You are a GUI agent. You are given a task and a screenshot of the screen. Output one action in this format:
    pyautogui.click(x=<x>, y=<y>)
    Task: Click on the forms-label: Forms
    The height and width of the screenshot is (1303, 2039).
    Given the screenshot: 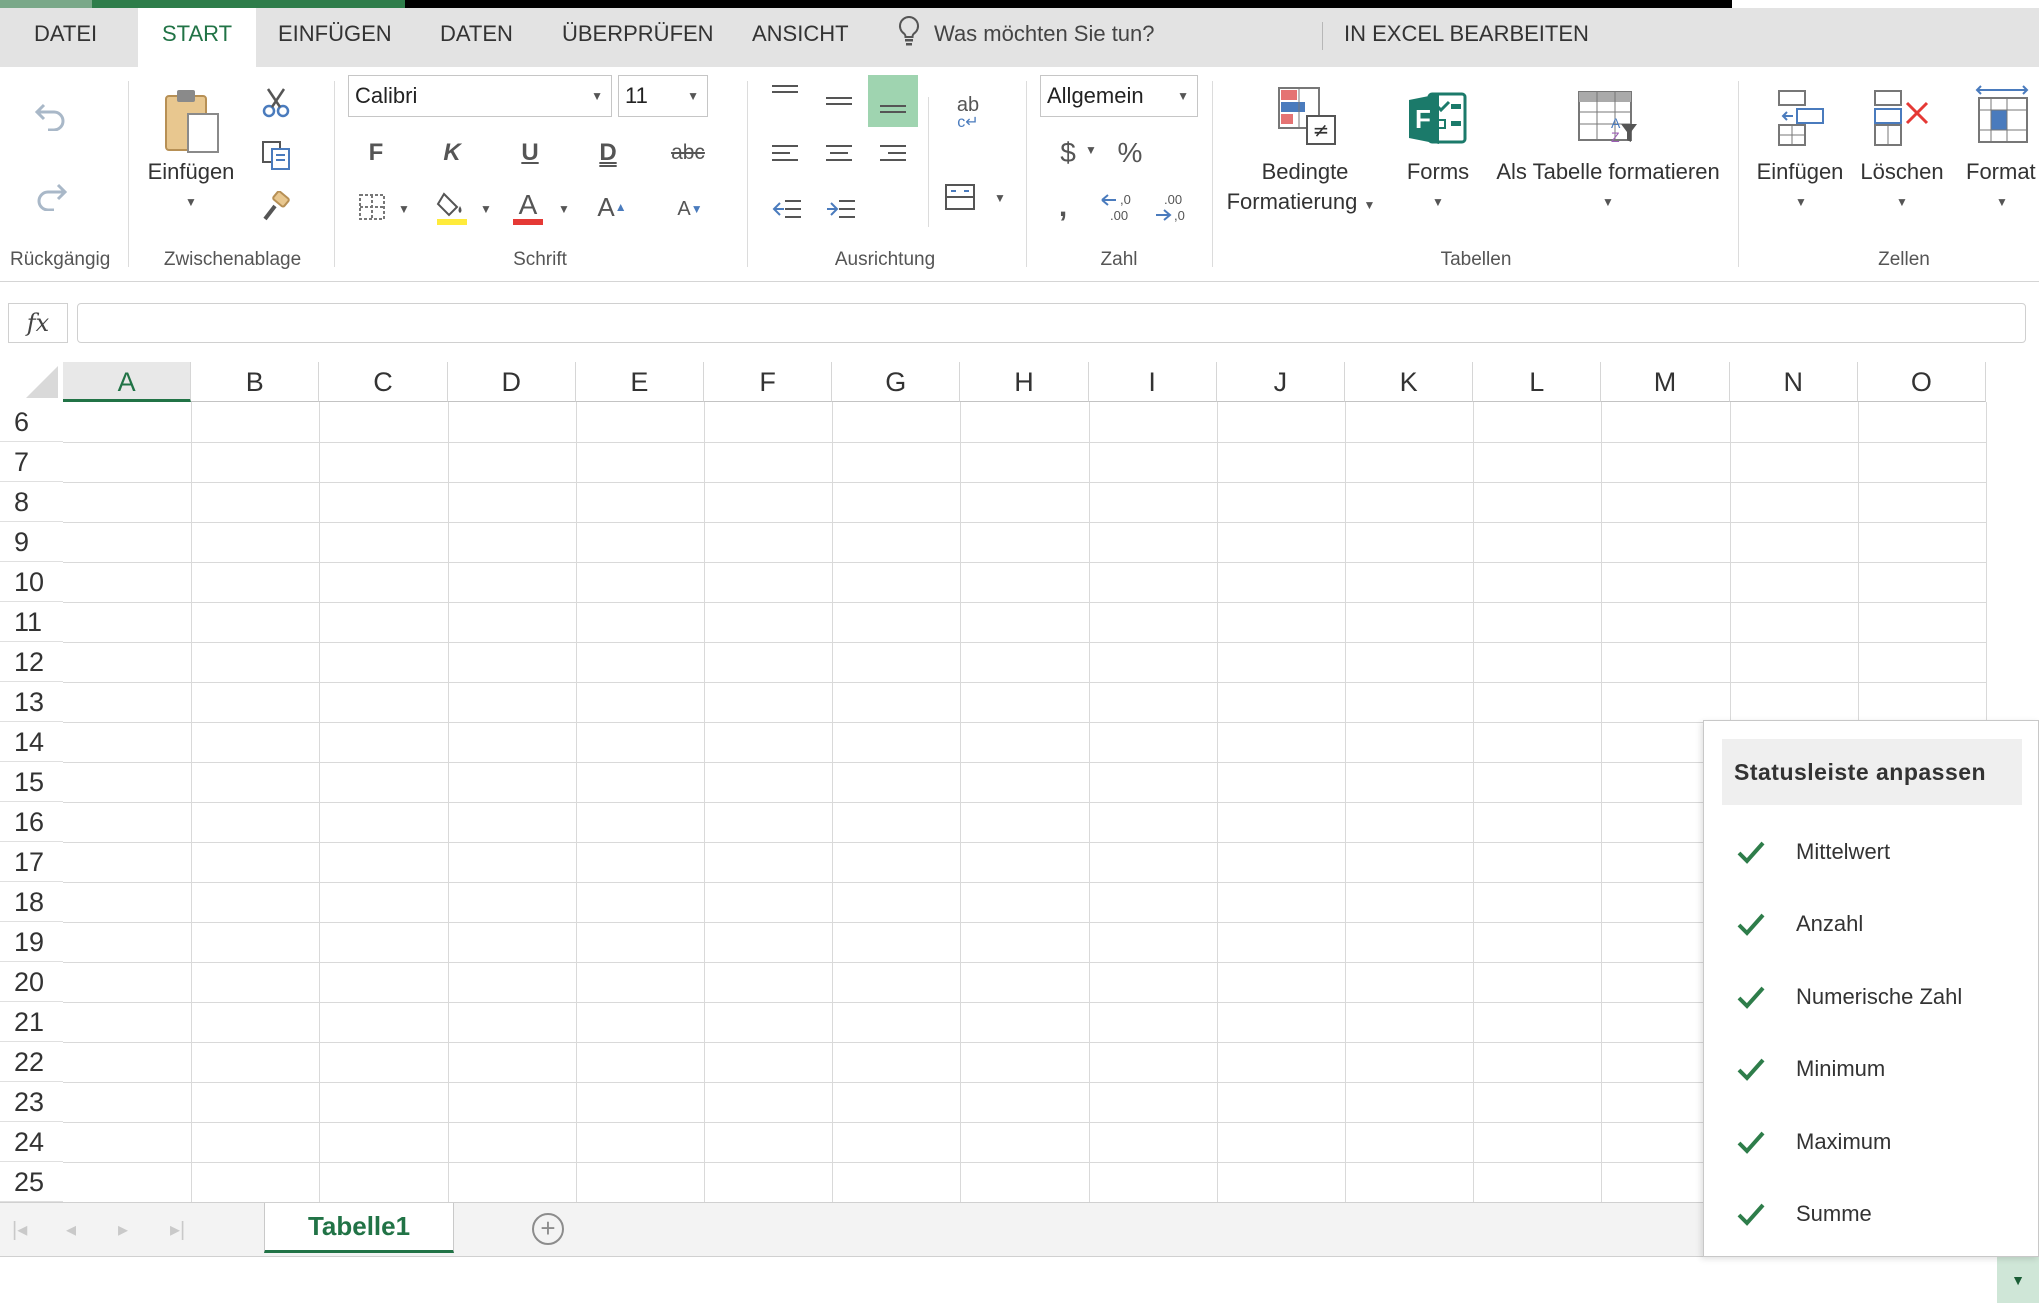 What is the action you would take?
    pyautogui.click(x=1438, y=172)
    